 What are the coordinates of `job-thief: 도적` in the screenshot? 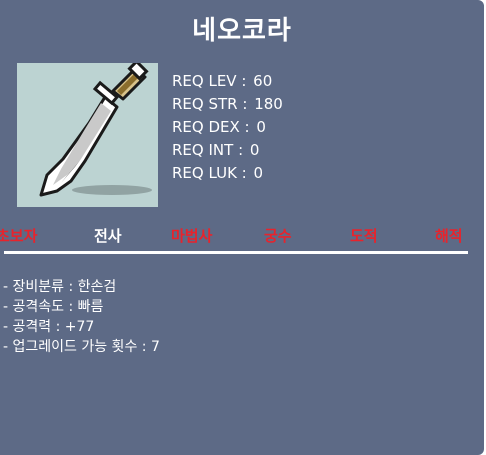 It's located at (364, 236).